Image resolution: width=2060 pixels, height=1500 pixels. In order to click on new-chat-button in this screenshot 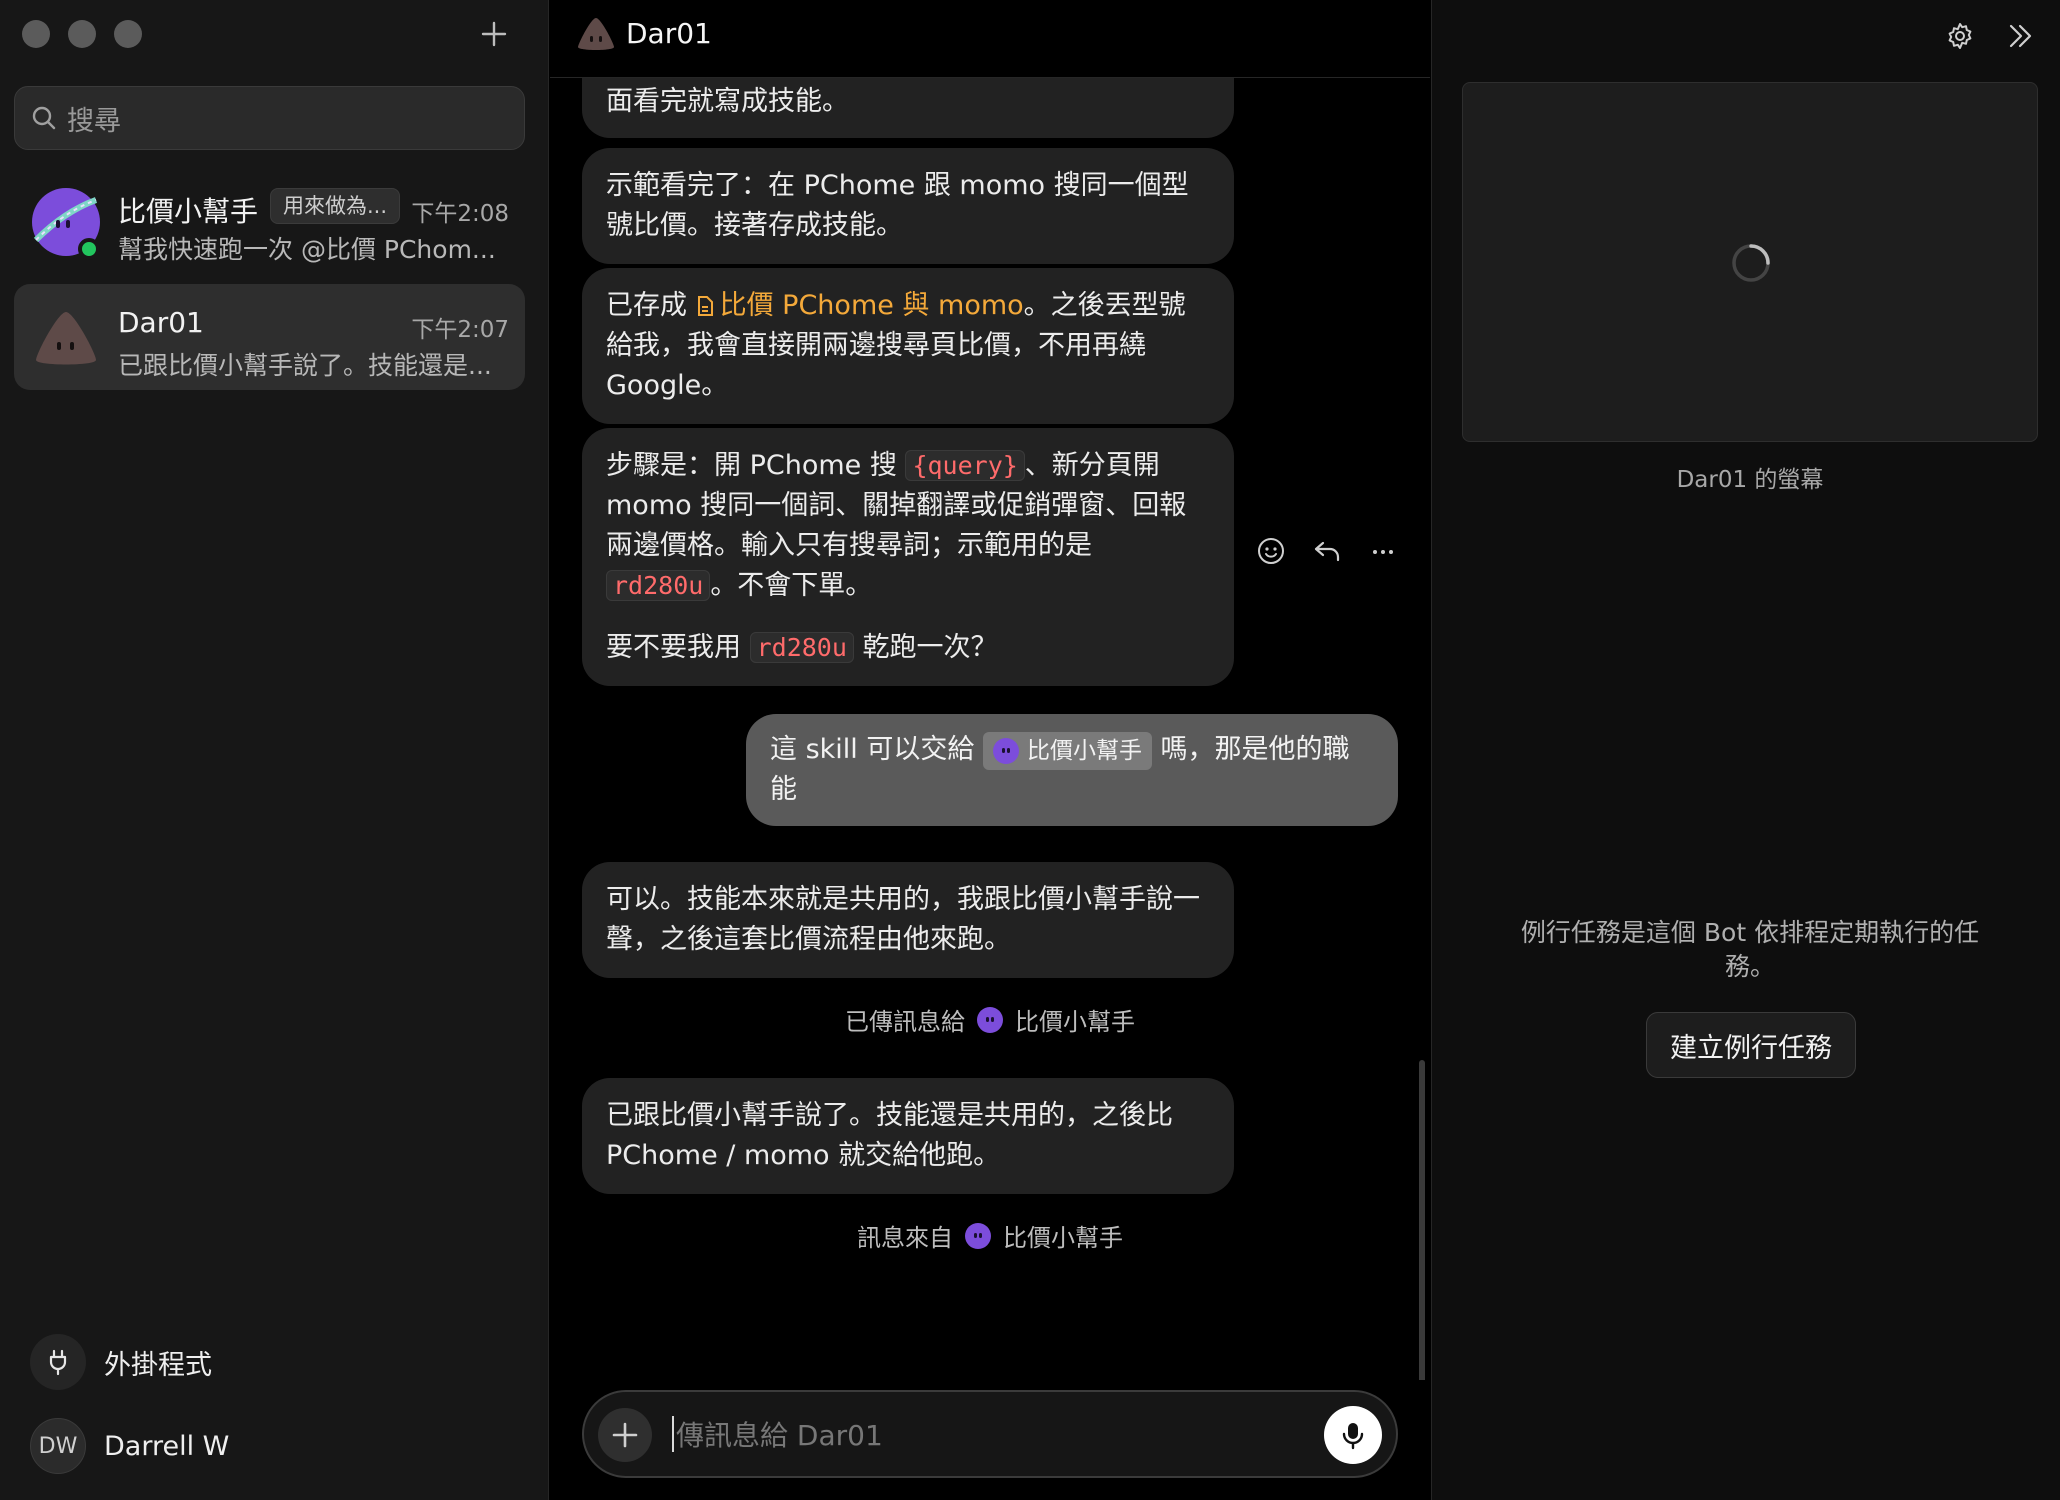, I will do `click(494, 34)`.